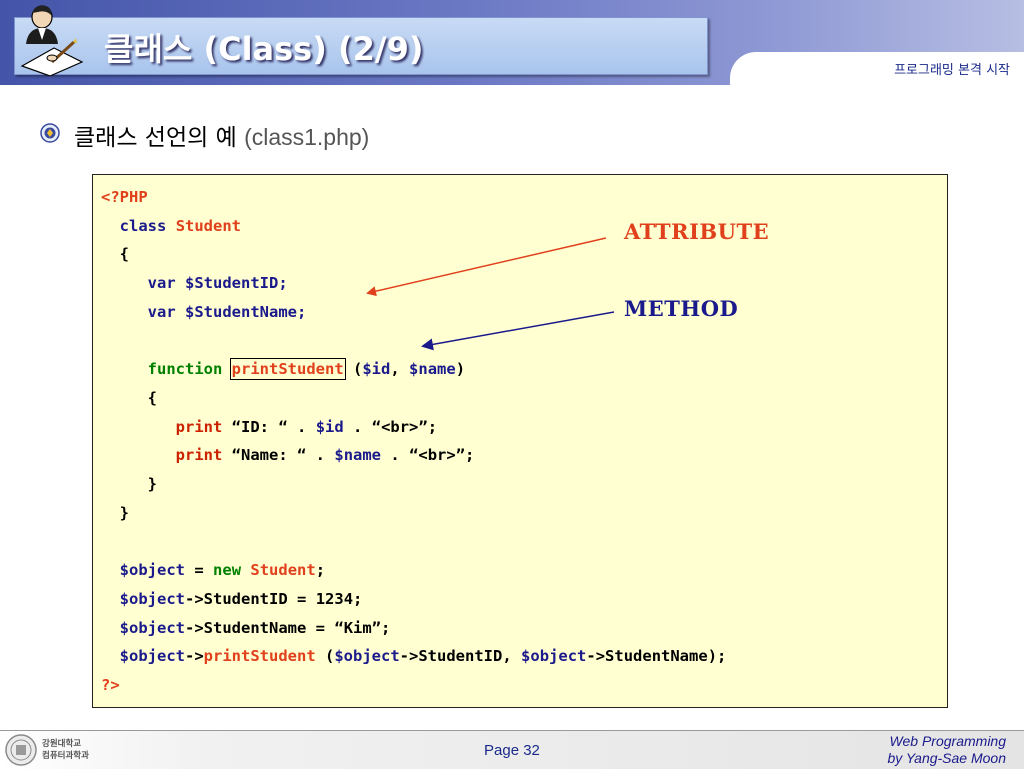 This screenshot has width=1024, height=769. I want to click on course-title: Web Programming, so click(947, 741).